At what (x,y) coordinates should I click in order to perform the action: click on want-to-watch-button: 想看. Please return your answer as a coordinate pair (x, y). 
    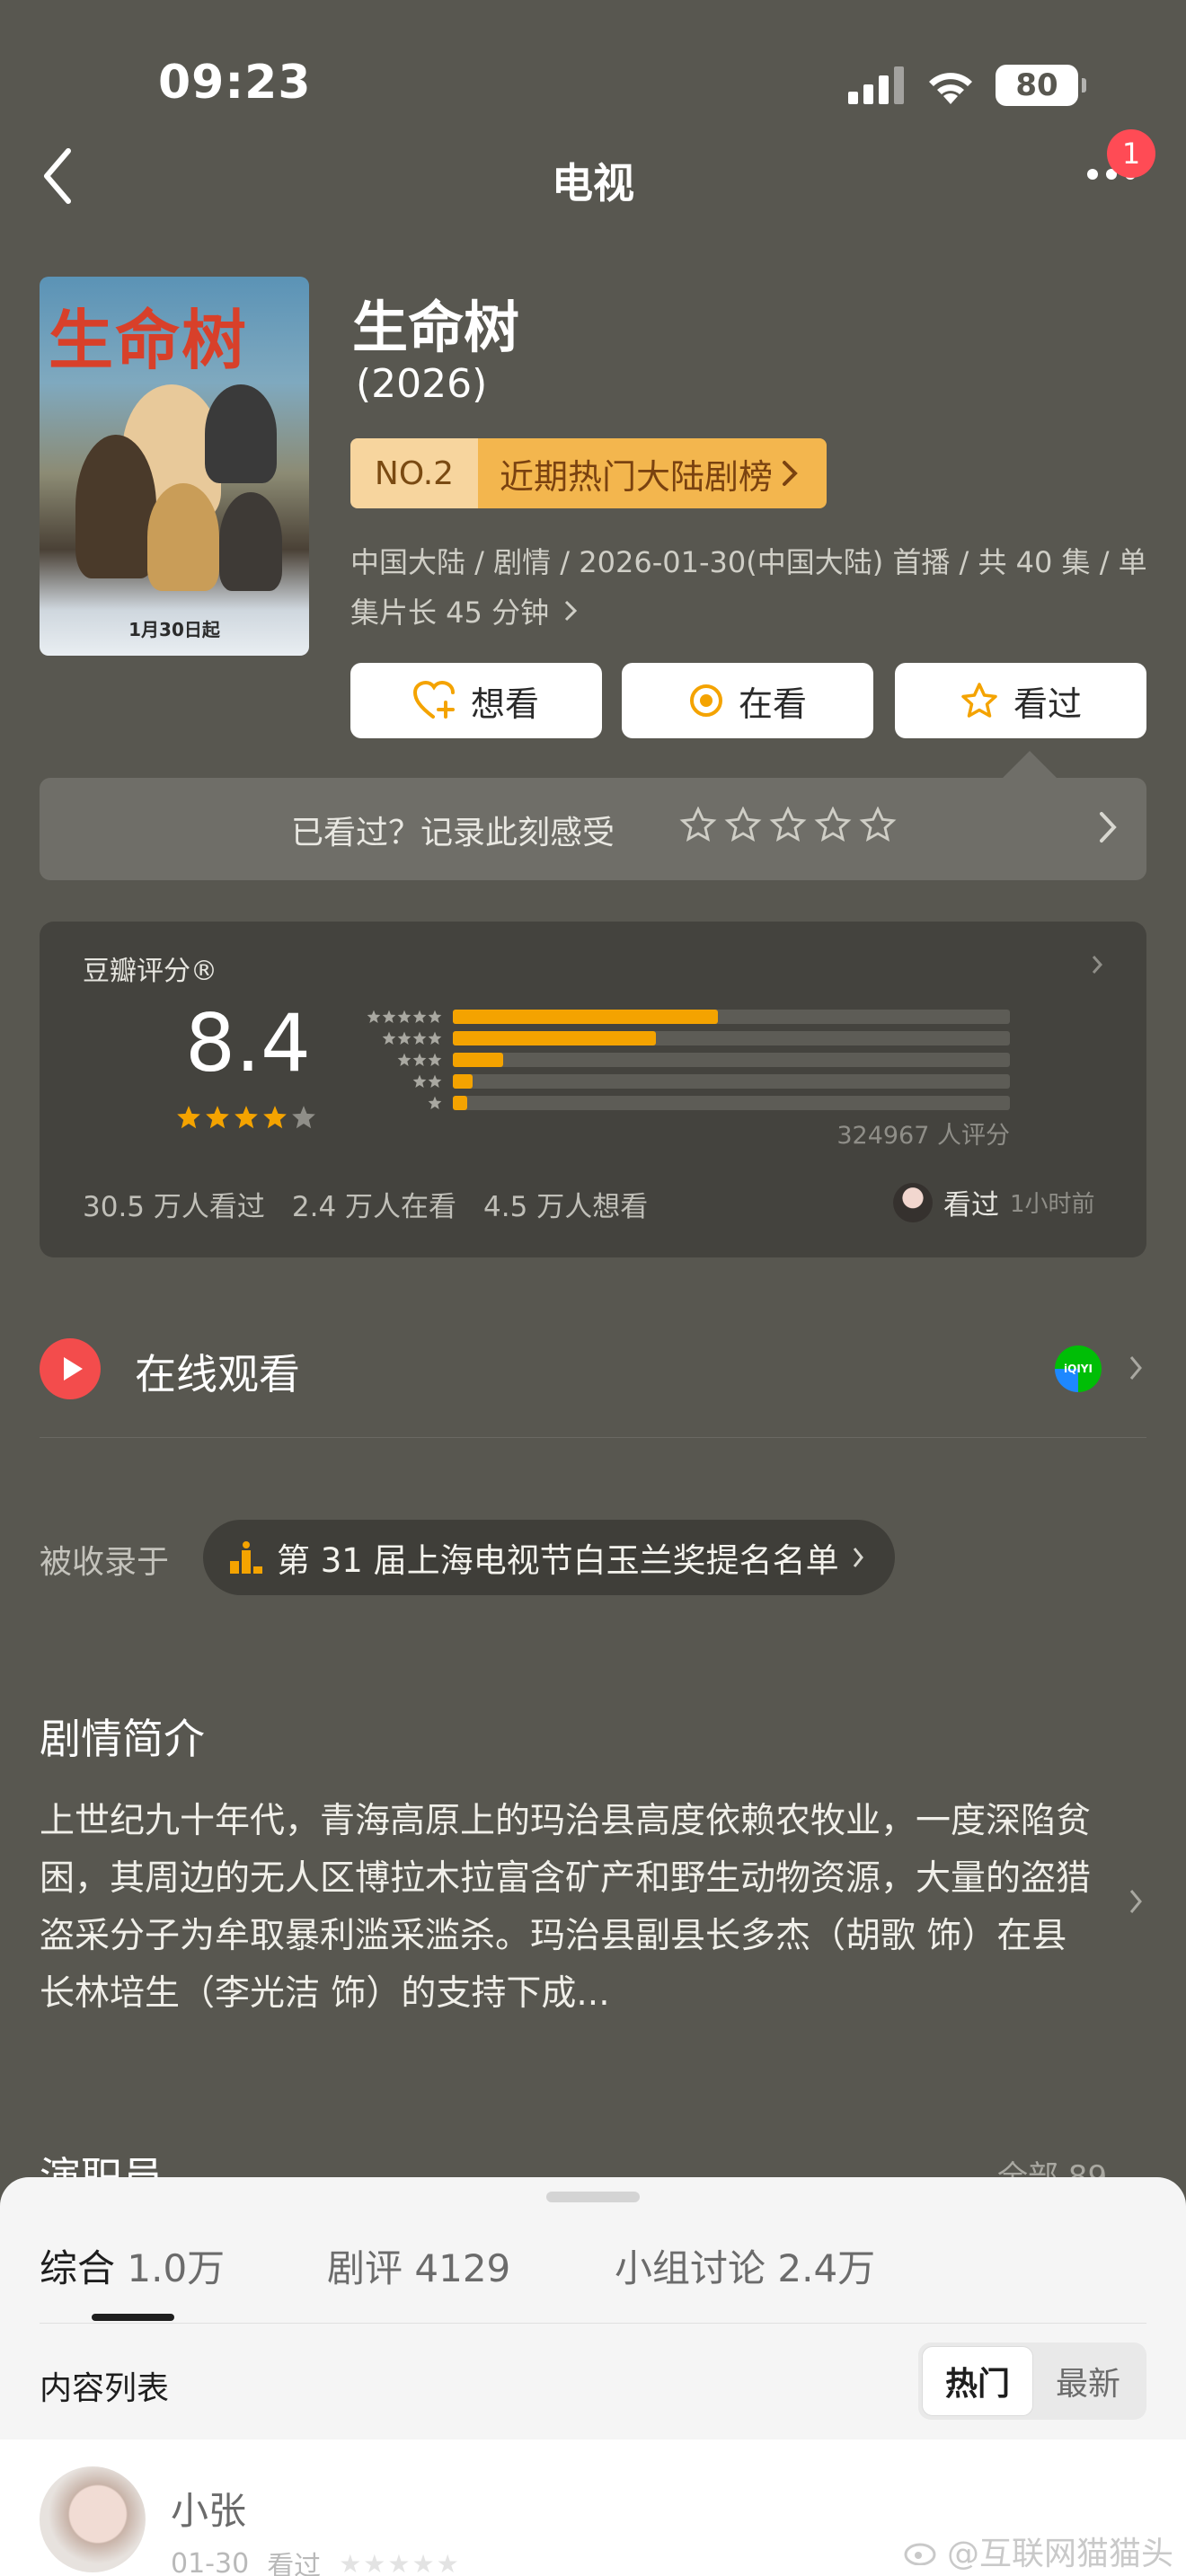
    Looking at the image, I should click on (476, 700).